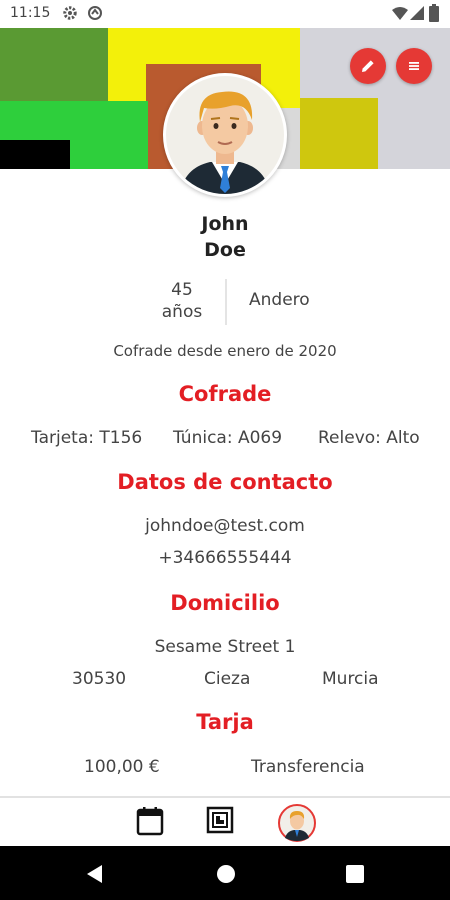 This screenshot has width=450, height=900. I want to click on edit-icon, so click(368, 66).